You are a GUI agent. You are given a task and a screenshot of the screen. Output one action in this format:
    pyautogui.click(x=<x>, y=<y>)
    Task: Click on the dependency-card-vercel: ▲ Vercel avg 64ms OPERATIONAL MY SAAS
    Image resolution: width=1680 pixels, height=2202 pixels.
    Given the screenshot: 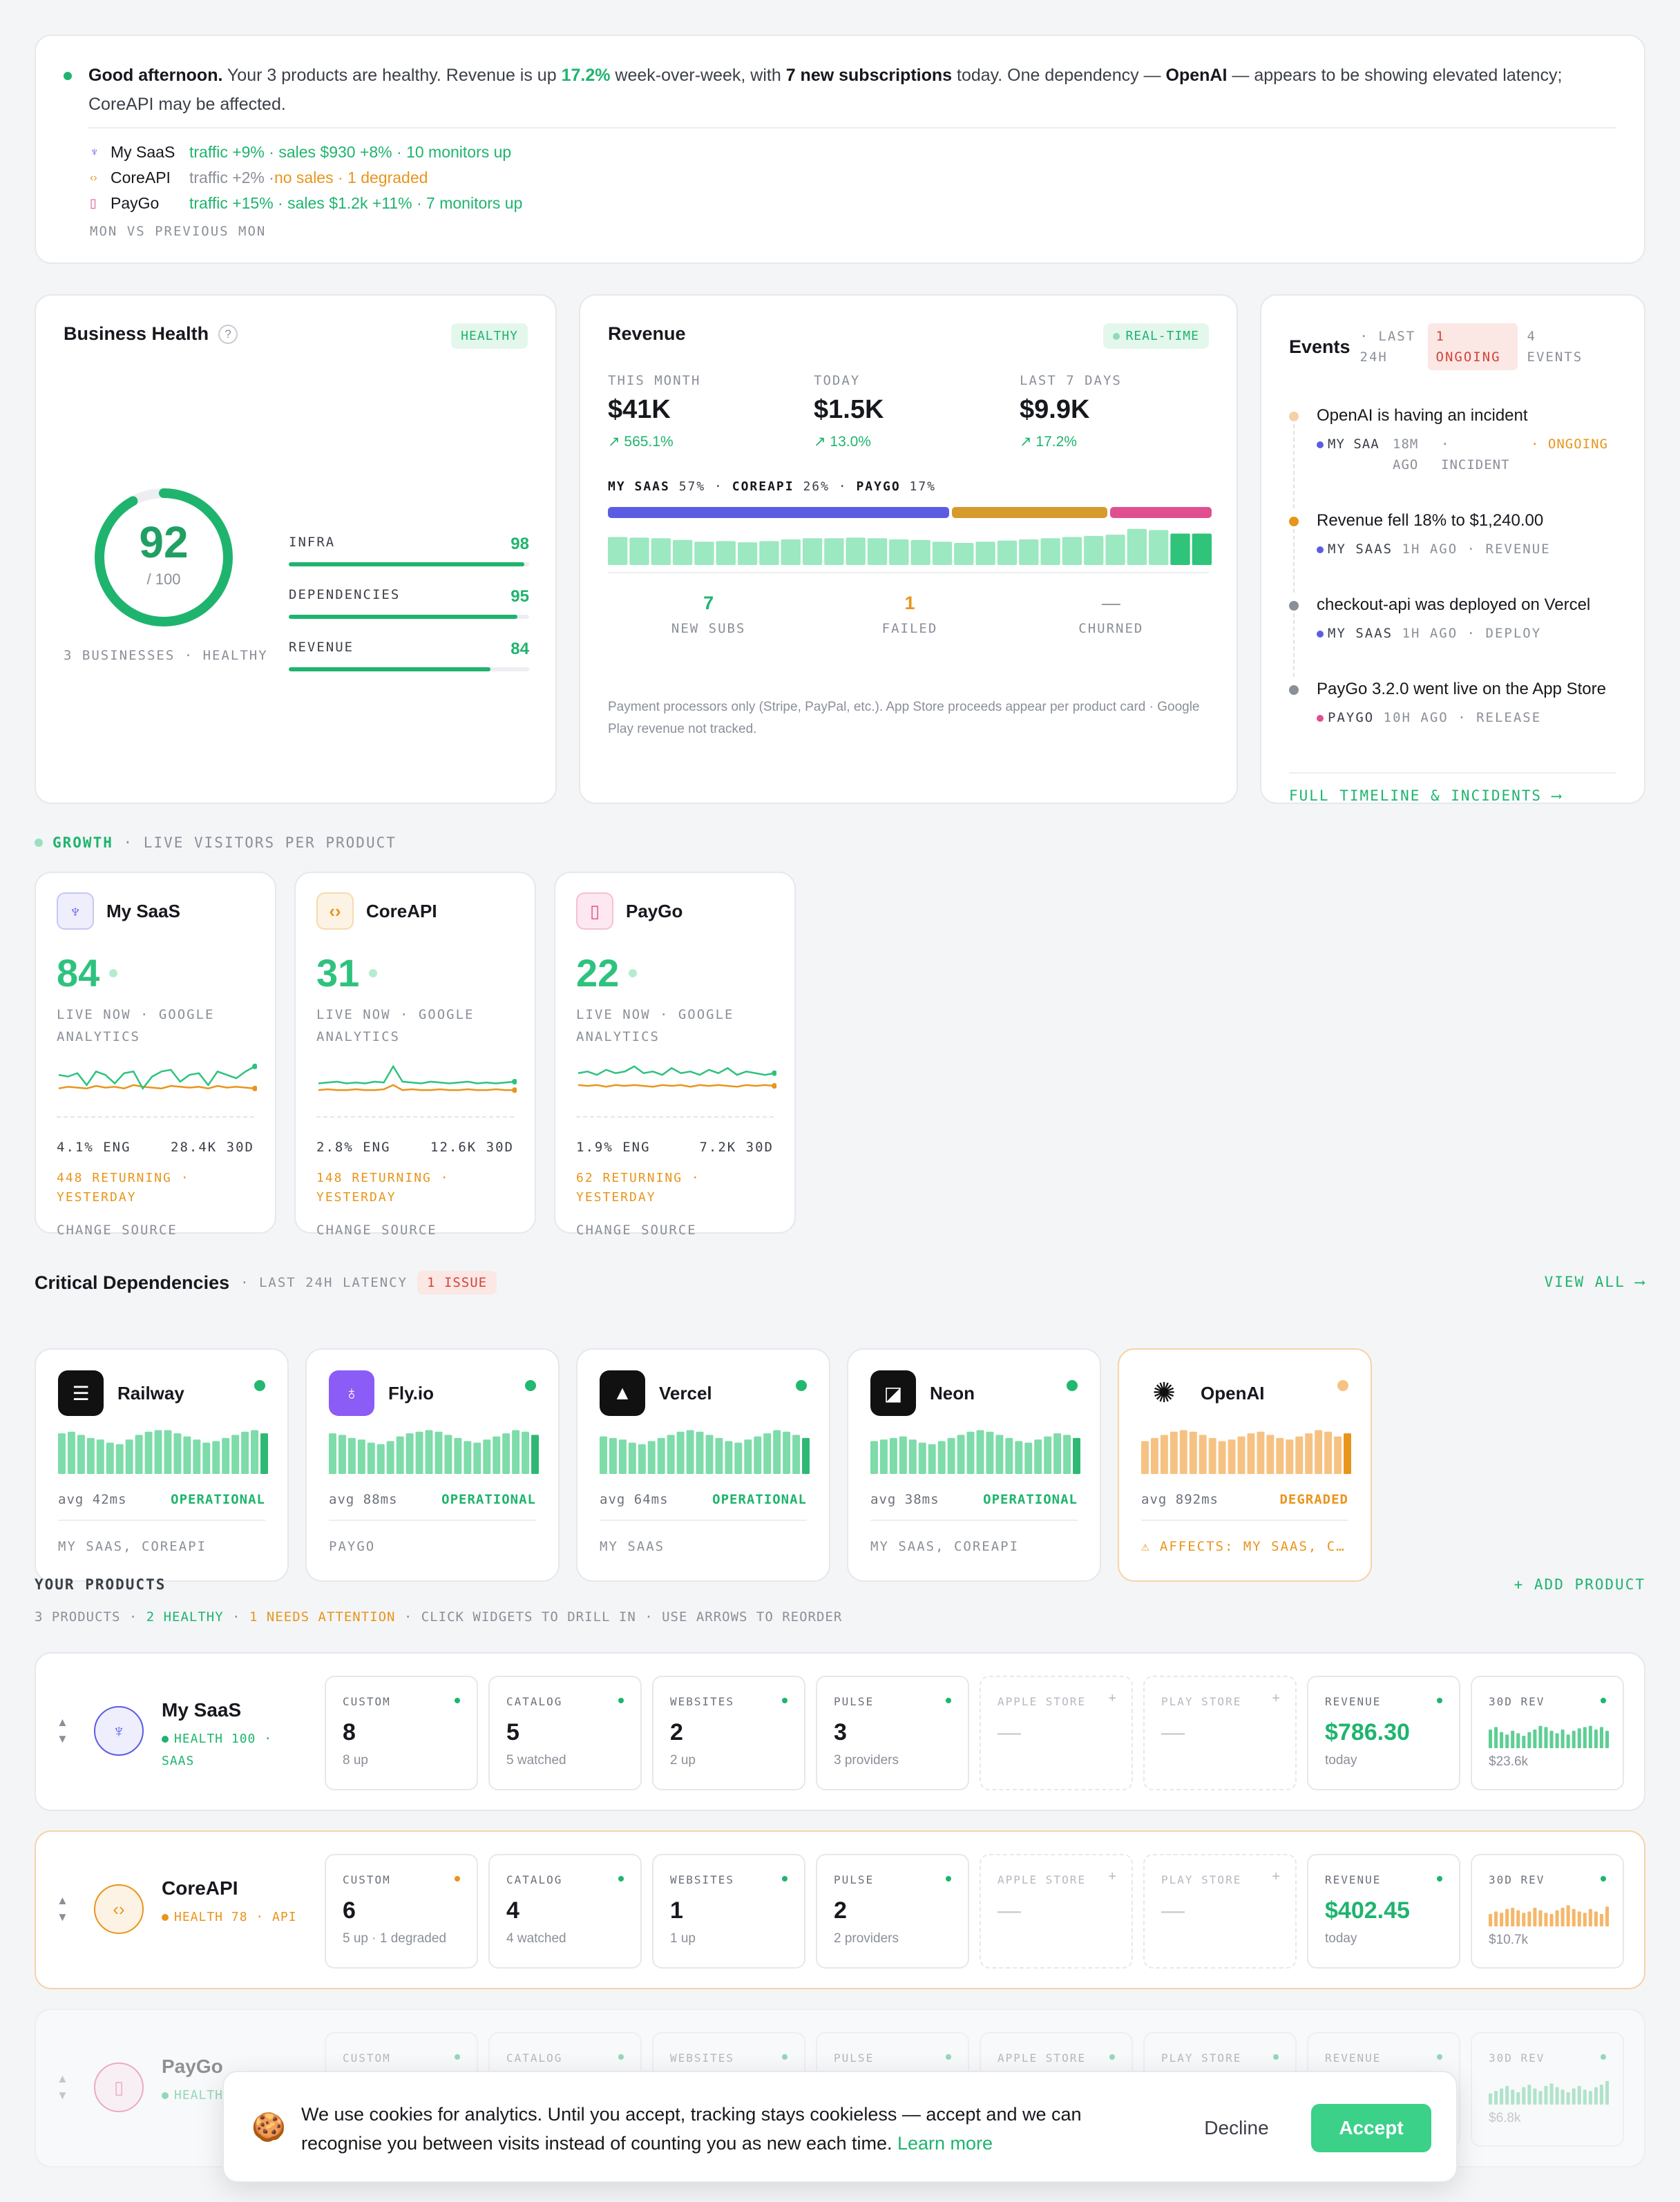 What is the action you would take?
    pyautogui.click(x=703, y=1465)
    